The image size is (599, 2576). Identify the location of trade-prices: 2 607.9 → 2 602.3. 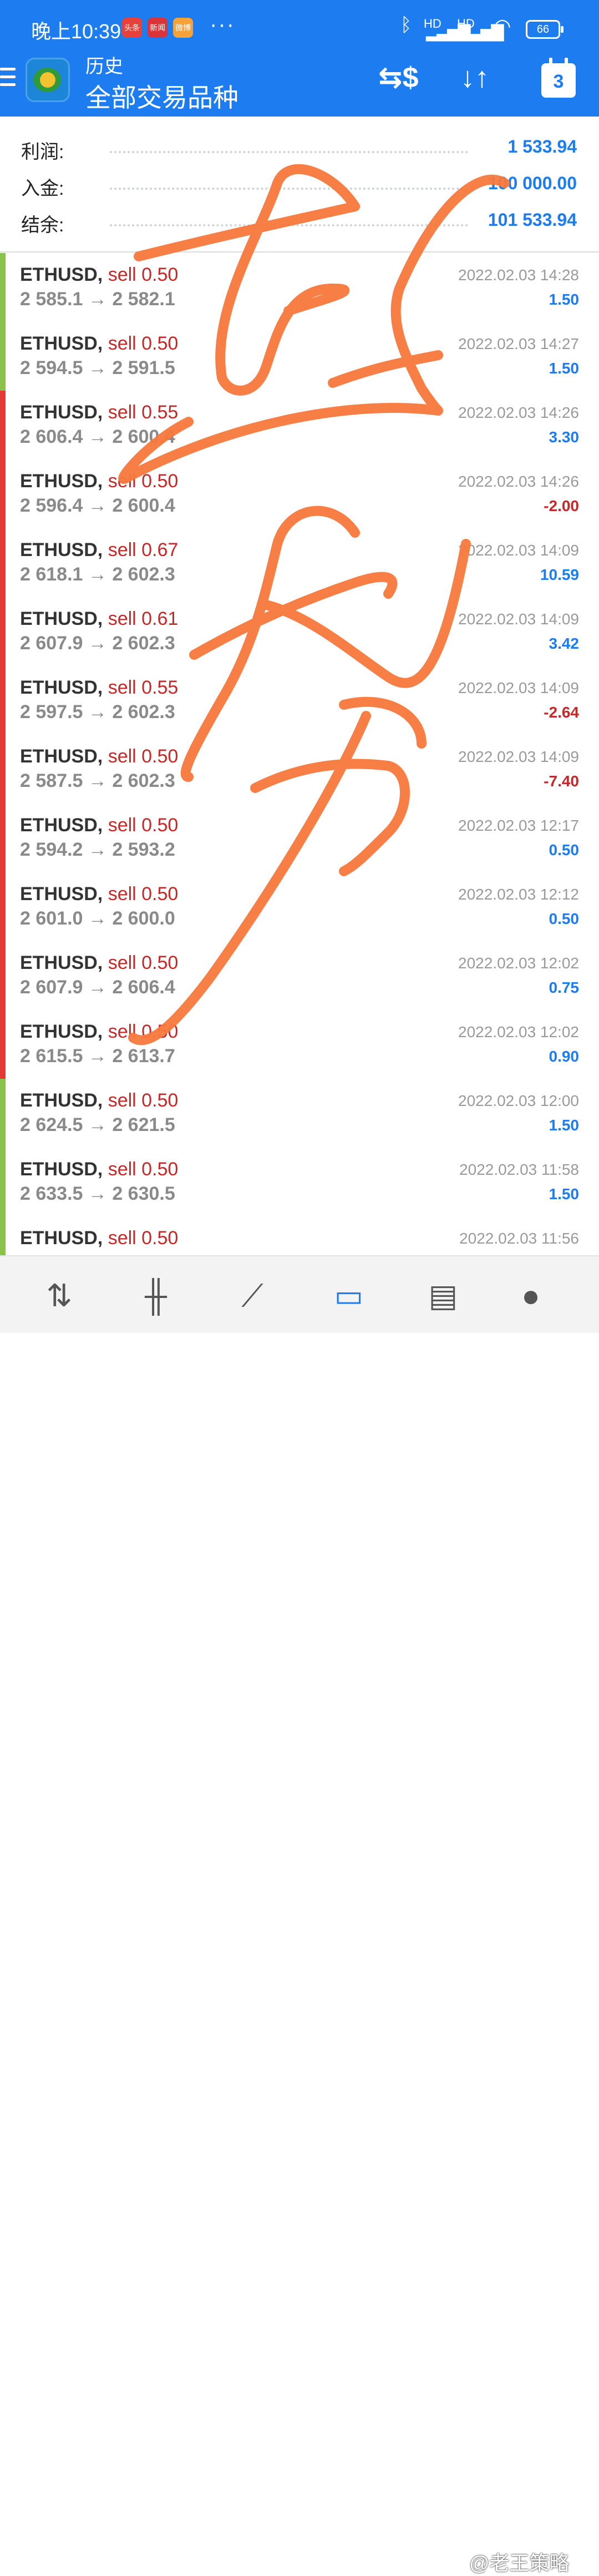
(97, 643).